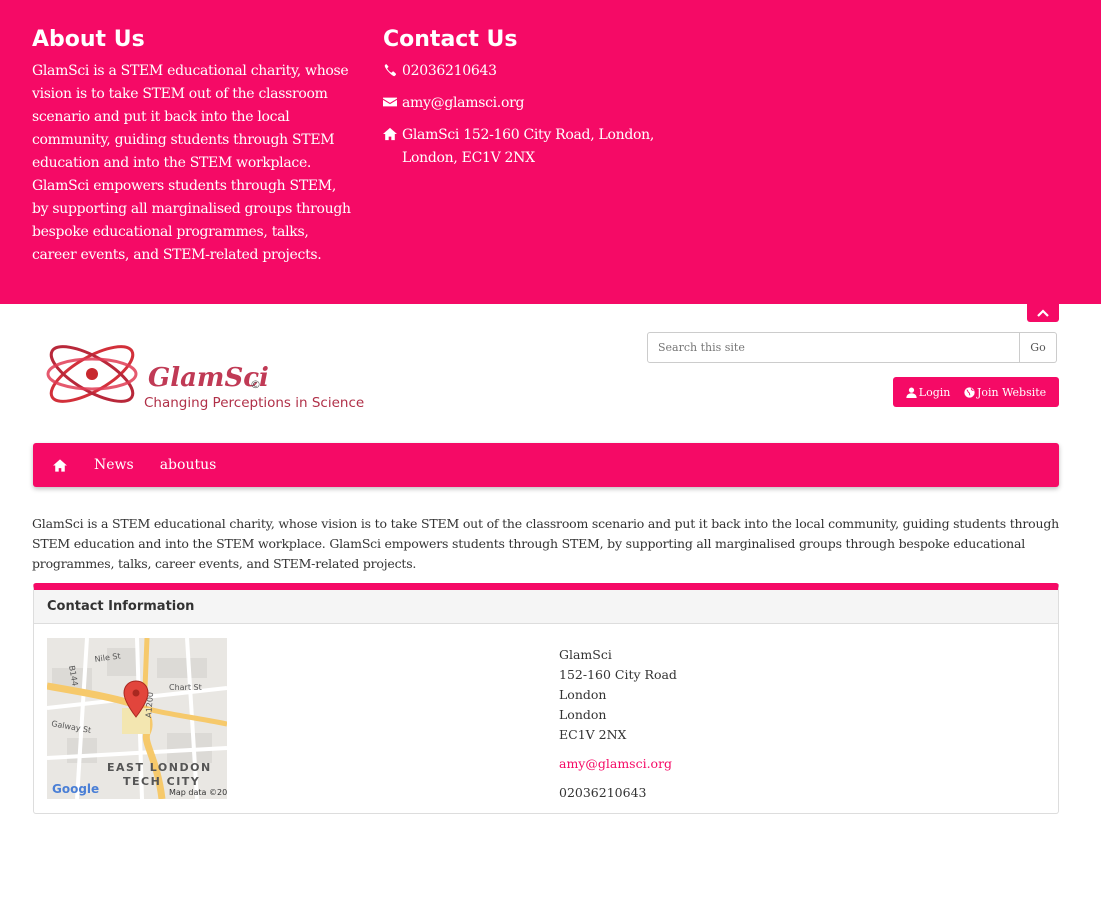  What do you see at coordinates (546, 465) in the screenshot?
I see `main-nav: News aboutus` at bounding box center [546, 465].